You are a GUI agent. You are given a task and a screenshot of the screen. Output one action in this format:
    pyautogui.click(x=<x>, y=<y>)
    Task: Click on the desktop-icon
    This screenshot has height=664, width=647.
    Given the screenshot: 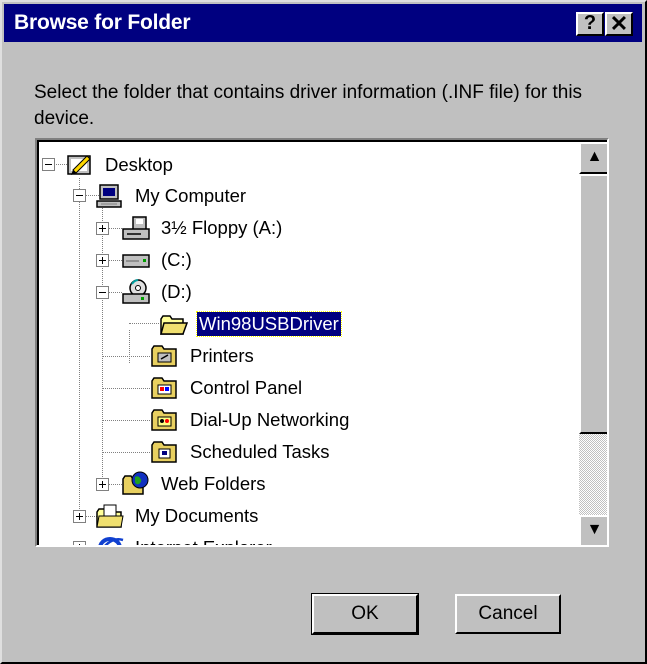 What is the action you would take?
    pyautogui.click(x=79, y=165)
    